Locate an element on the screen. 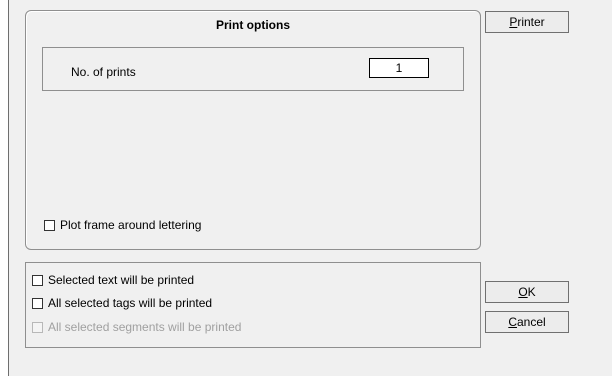 This screenshot has width=612, height=376. selected-tags-option: All selected tags will be printed is located at coordinates (122, 303).